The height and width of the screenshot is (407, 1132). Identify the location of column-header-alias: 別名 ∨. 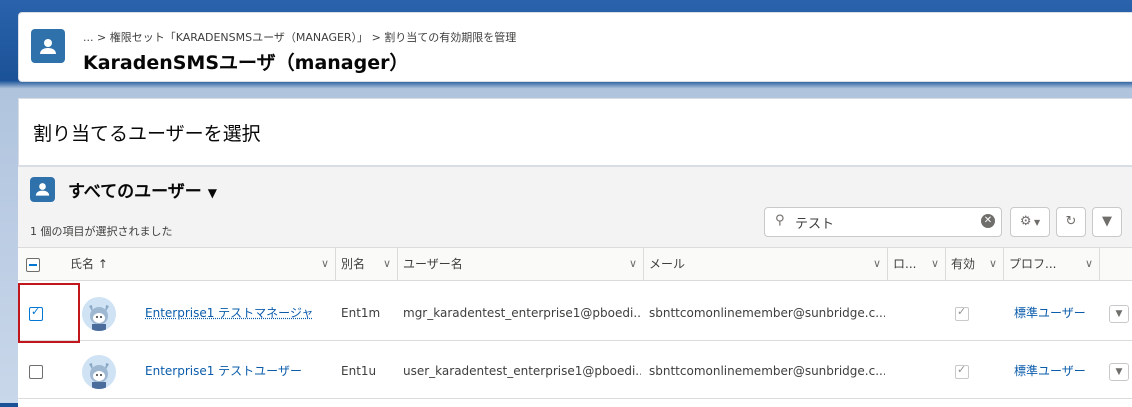
(366, 264).